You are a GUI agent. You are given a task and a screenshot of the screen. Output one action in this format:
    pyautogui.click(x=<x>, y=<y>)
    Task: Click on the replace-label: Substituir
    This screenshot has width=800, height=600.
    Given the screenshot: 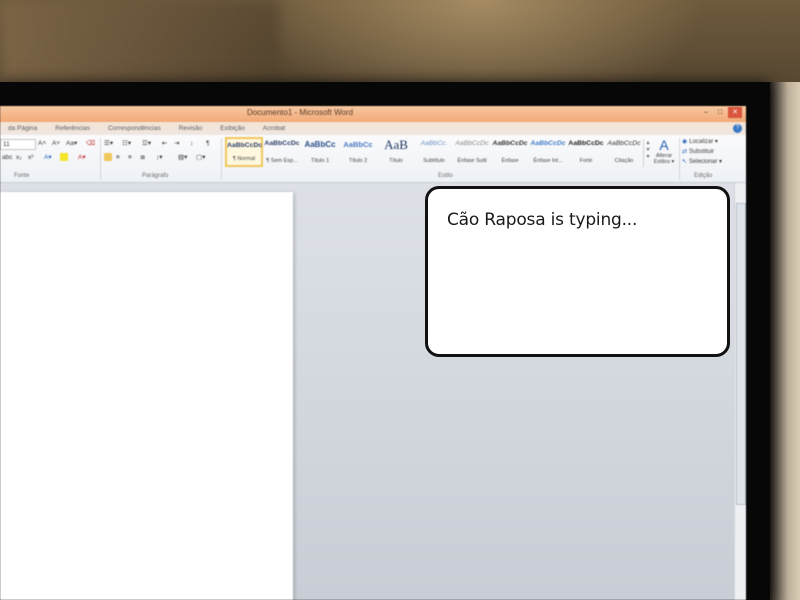 What is the action you would take?
    pyautogui.click(x=702, y=152)
    